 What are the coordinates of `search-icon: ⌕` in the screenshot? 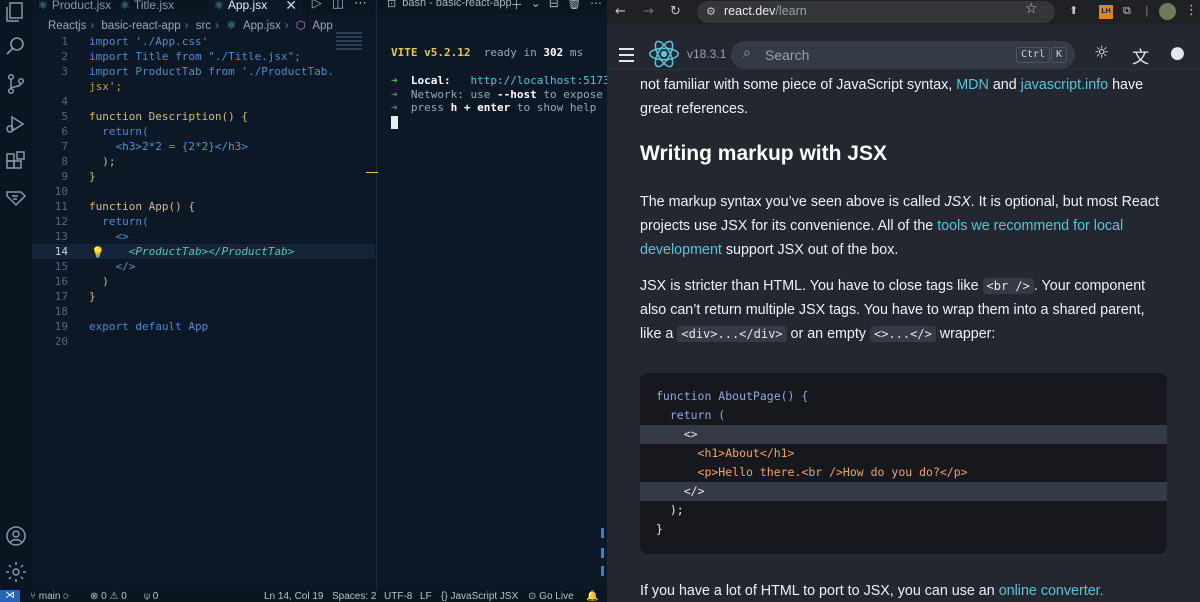 It's located at (747, 53).